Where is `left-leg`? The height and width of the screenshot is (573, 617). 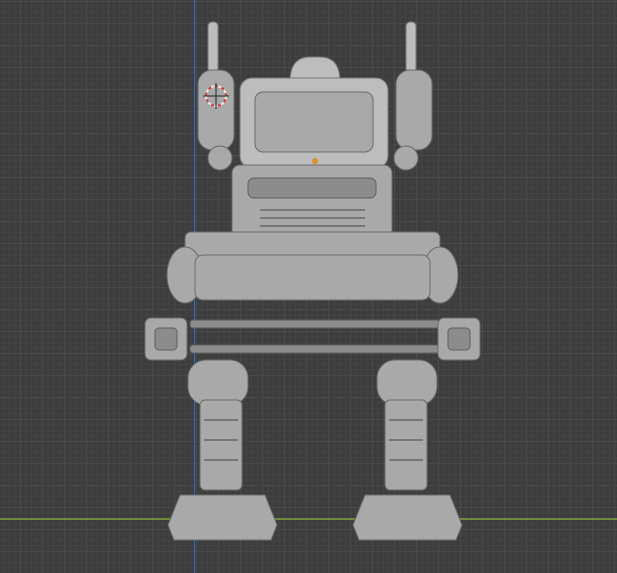 left-leg is located at coordinates (222, 450).